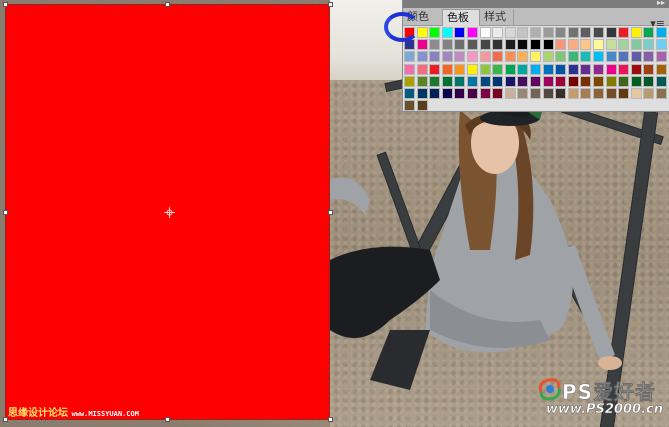  Describe the element at coordinates (536, 4) in the screenshot. I see `panel-titlebar: ▸▸` at that location.